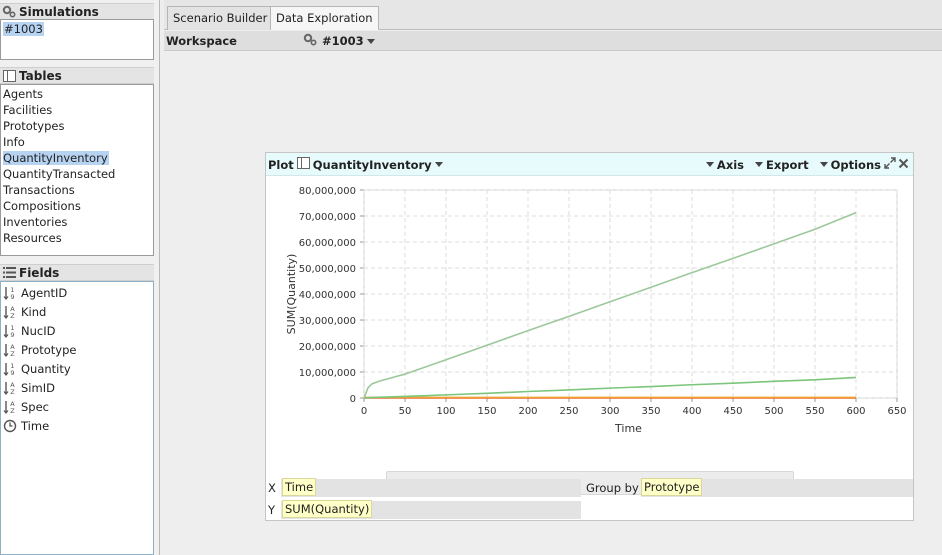  Describe the element at coordinates (281, 164) in the screenshot. I see `plot-title: Plot` at that location.